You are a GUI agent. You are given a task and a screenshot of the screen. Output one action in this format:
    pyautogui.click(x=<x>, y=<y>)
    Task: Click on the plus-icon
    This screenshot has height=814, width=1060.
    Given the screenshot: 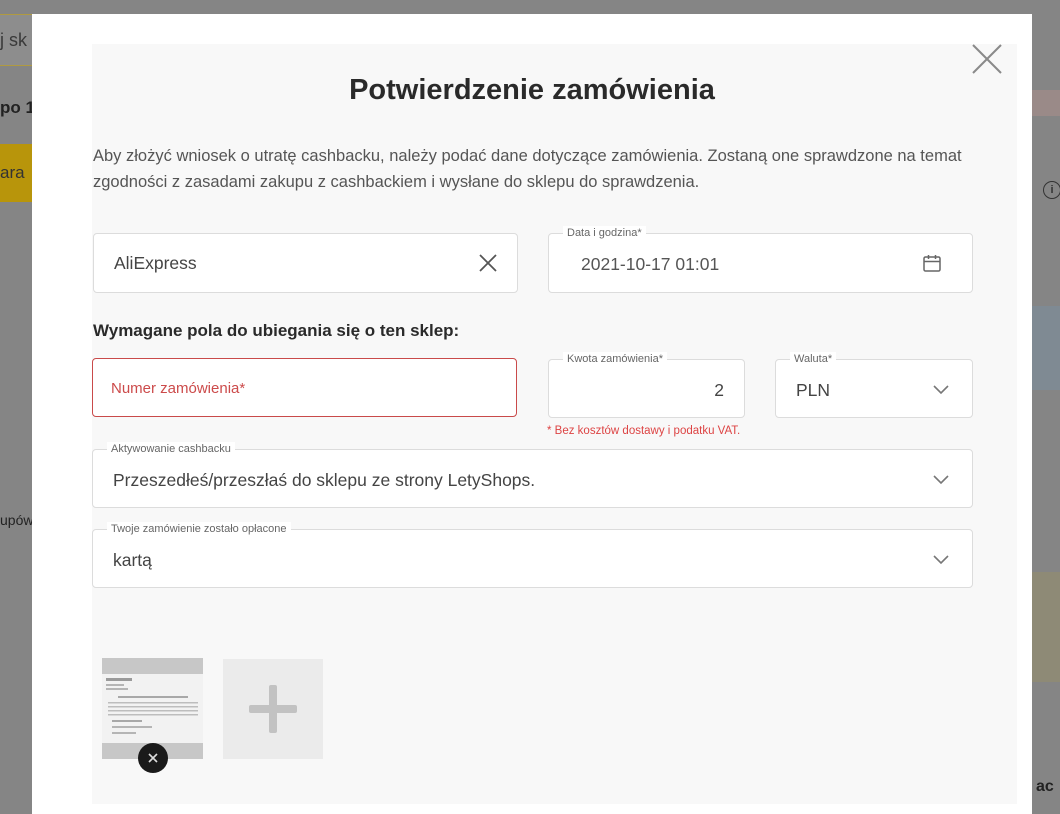 What is the action you would take?
    pyautogui.click(x=273, y=709)
    